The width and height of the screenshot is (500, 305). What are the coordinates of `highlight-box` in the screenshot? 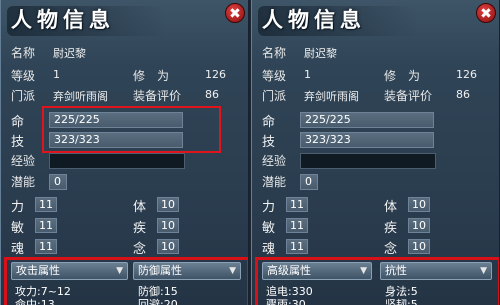 It's located at (131, 129).